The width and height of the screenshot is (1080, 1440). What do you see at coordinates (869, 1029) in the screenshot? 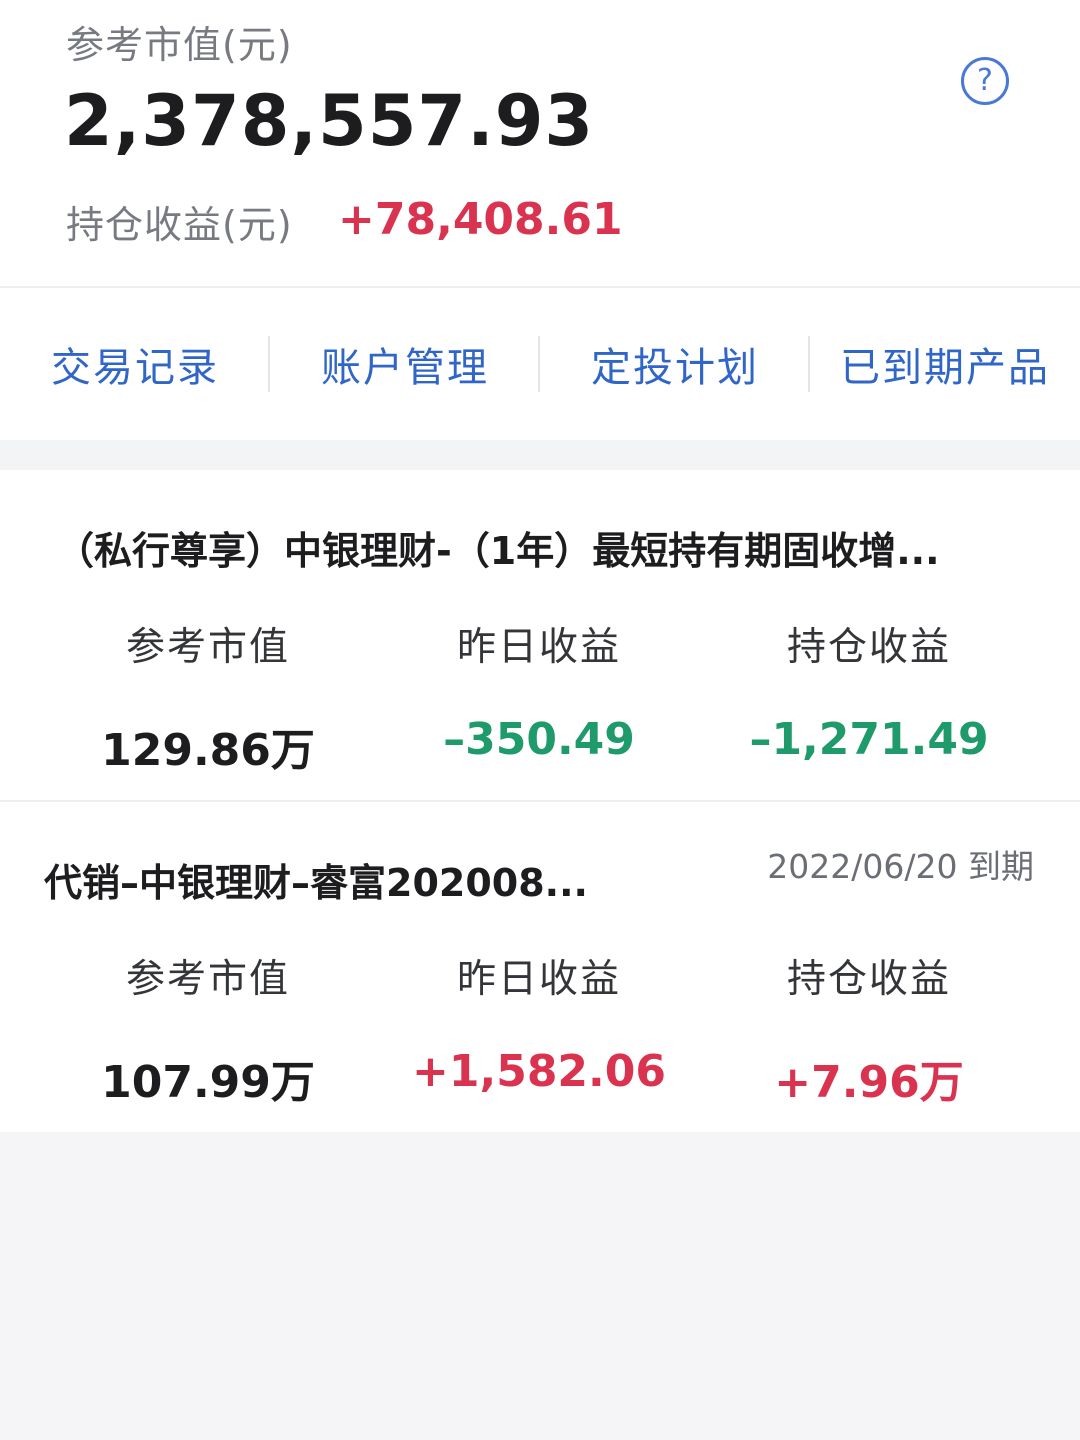
I see `metric-holding-pnl: 持仓收益 +7.96万` at bounding box center [869, 1029].